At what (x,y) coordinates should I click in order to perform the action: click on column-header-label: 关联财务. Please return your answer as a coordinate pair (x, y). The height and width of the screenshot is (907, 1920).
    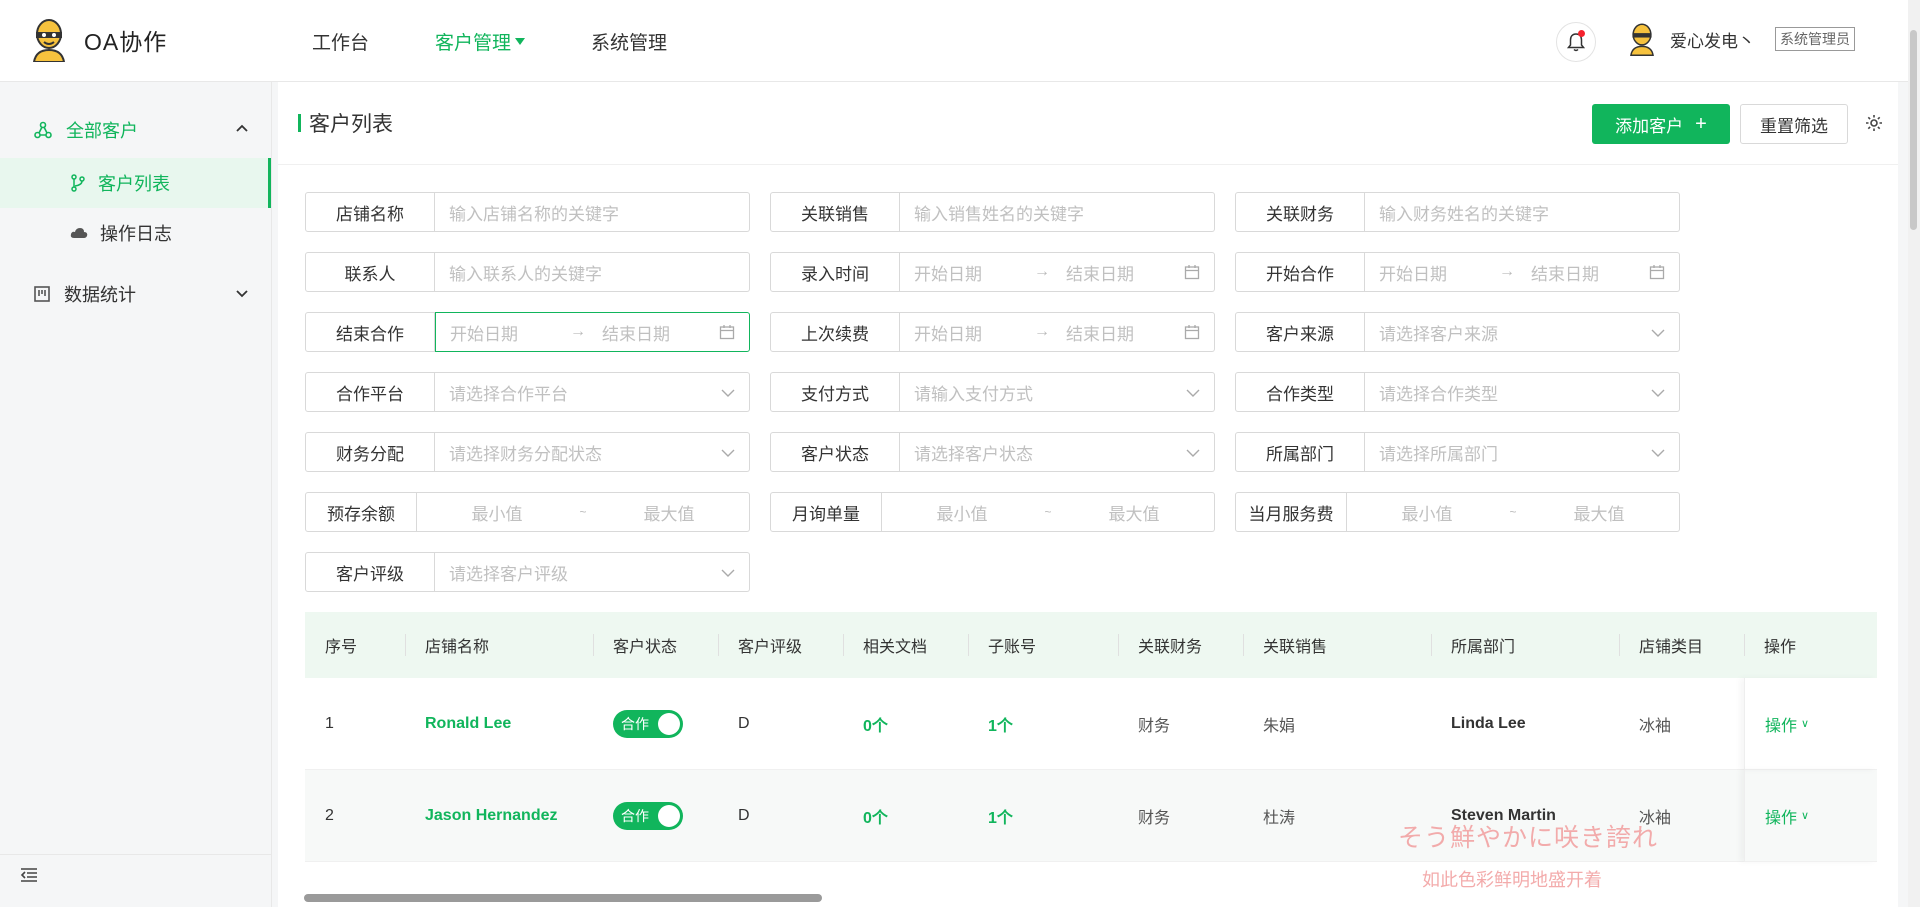
    Looking at the image, I should click on (1170, 647).